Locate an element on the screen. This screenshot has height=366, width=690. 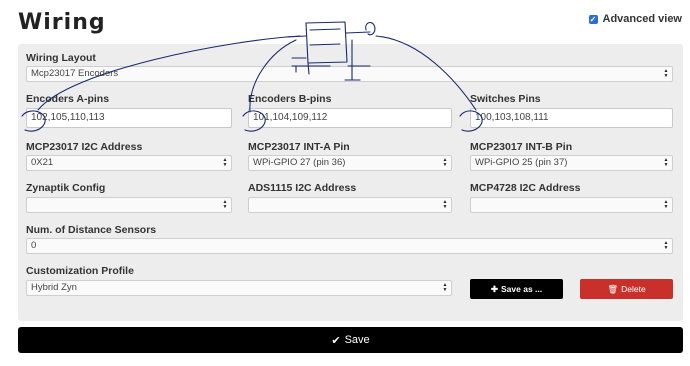
wiring-layout-value: Mcp23017 Encoders is located at coordinates (75, 73).